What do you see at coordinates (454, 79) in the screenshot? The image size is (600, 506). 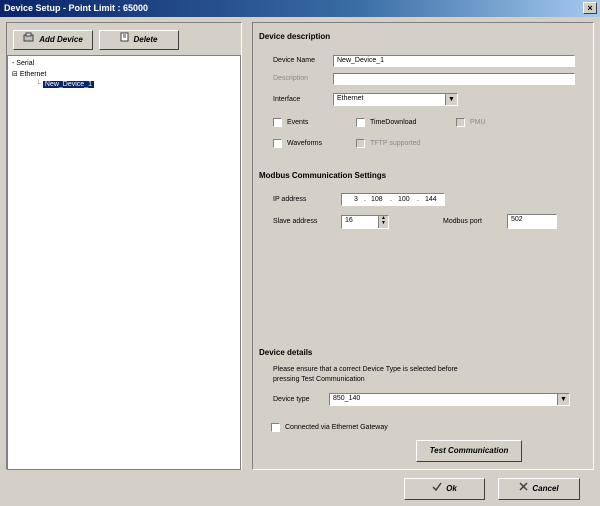 I see `description-input` at bounding box center [454, 79].